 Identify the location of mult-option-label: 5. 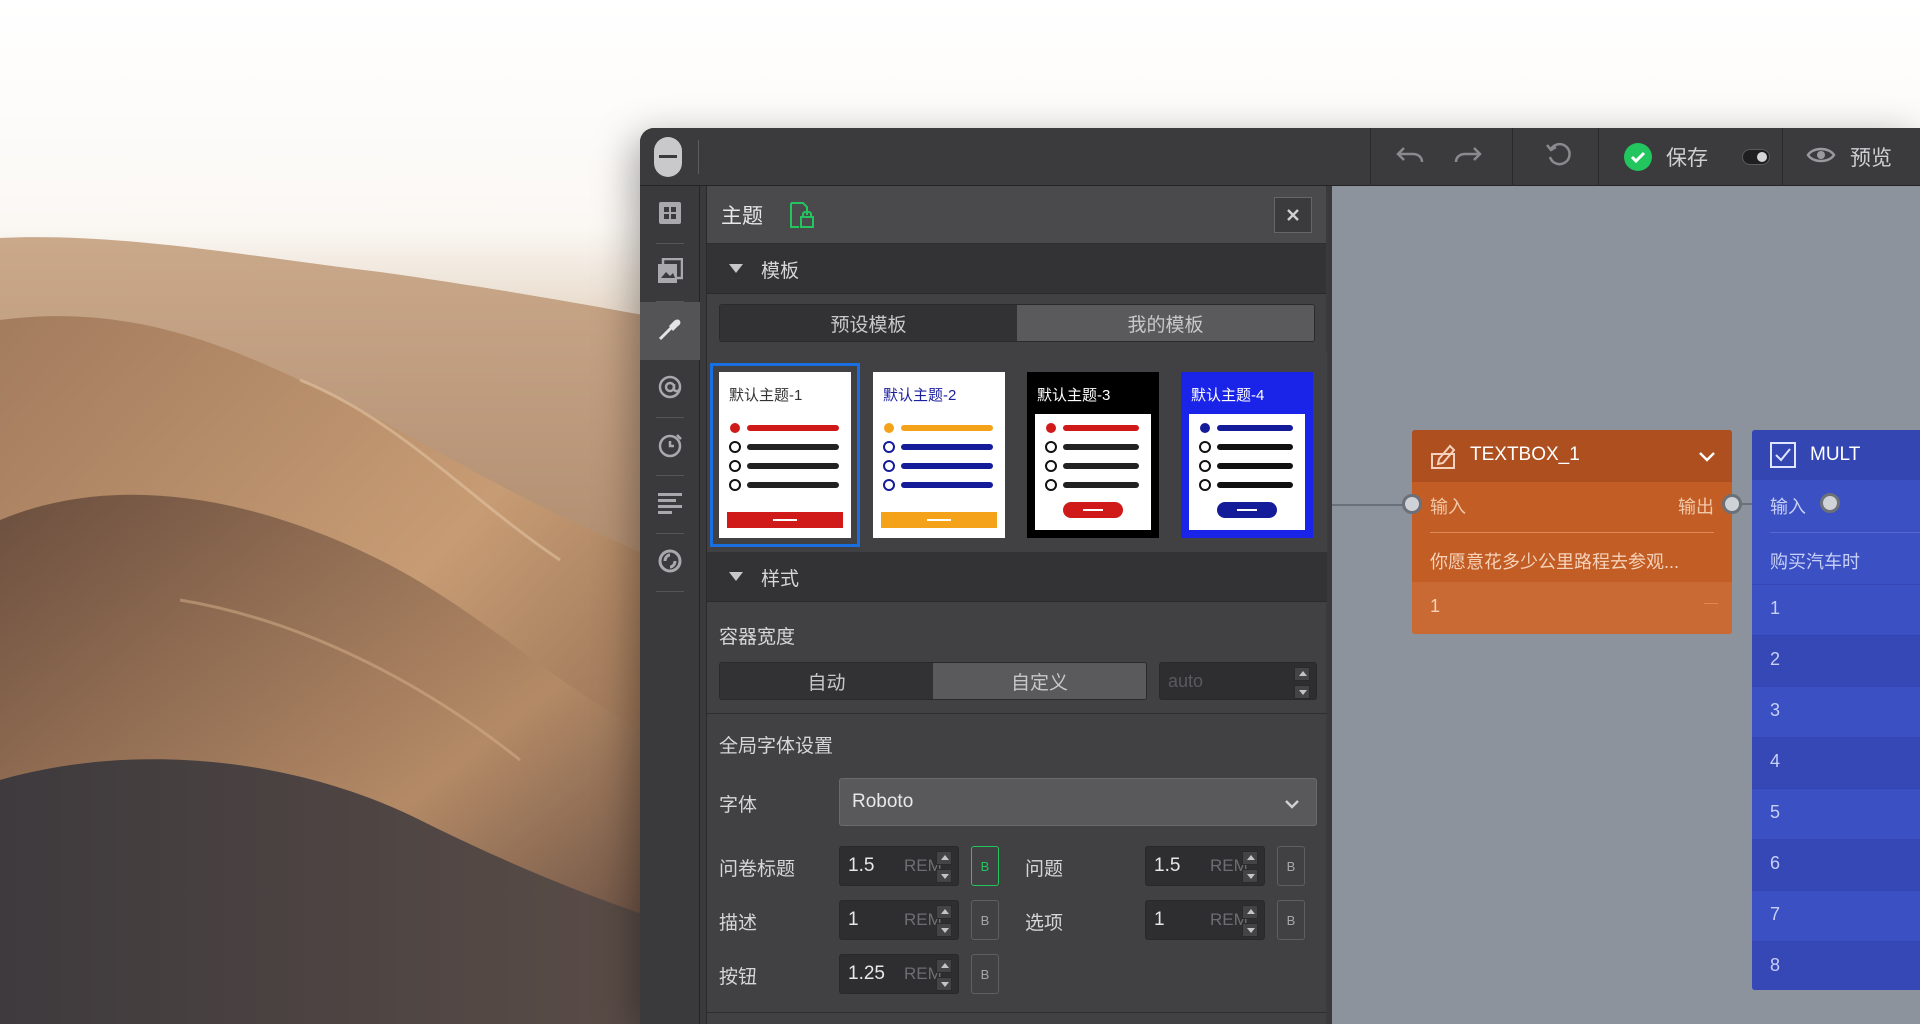
(1775, 812).